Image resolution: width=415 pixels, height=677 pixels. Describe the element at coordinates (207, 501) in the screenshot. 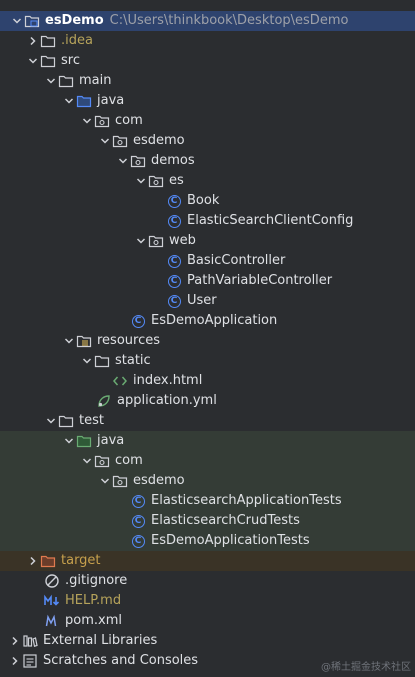

I see `tree-row-es-app-tests: C ElasticsearchApplicationTests` at that location.